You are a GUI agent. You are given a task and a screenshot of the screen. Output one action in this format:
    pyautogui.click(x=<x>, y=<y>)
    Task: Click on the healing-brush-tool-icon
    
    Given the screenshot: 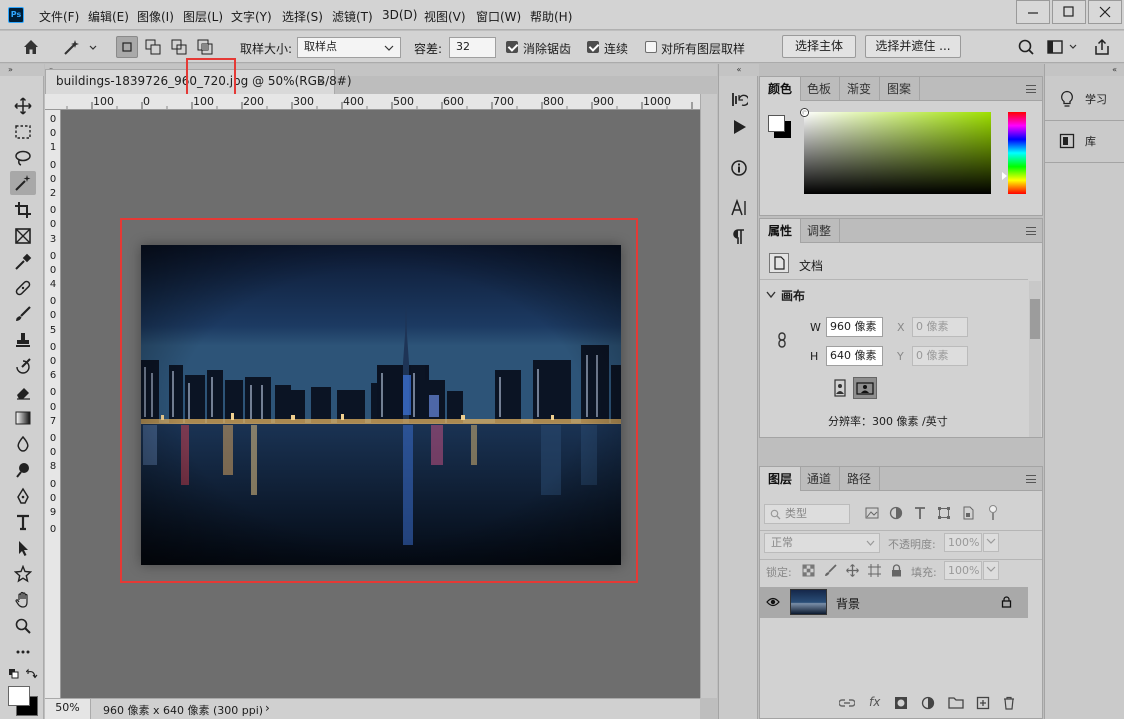 What is the action you would take?
    pyautogui.click(x=23, y=288)
    